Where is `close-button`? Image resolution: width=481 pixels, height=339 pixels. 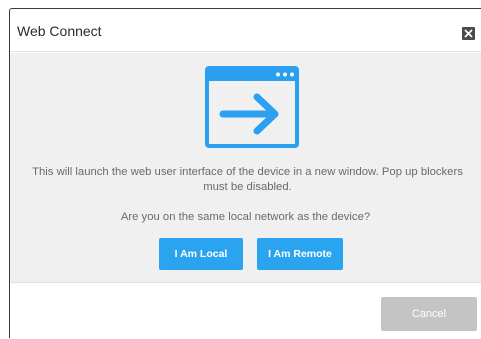
close-button is located at coordinates (468, 33).